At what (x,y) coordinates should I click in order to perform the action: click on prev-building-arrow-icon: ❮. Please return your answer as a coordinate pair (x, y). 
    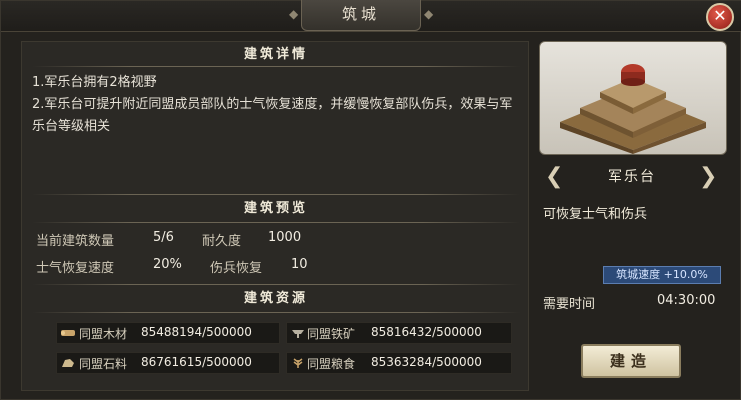
    Looking at the image, I should click on (554, 177).